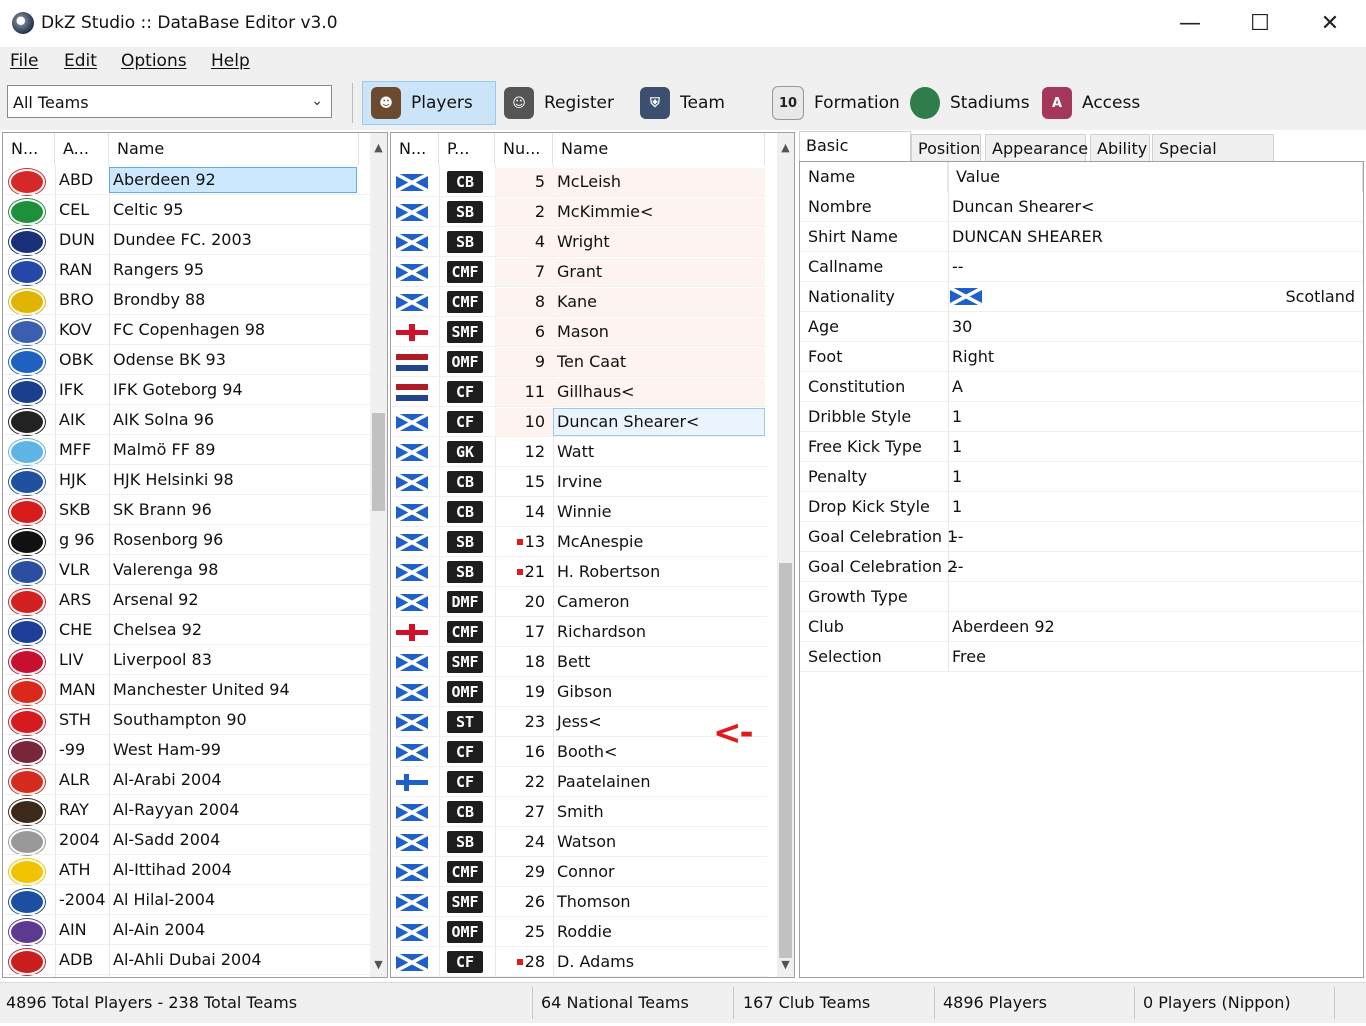  Describe the element at coordinates (186, 300) in the screenshot. I see `team-row: BRO Brondby 88` at that location.